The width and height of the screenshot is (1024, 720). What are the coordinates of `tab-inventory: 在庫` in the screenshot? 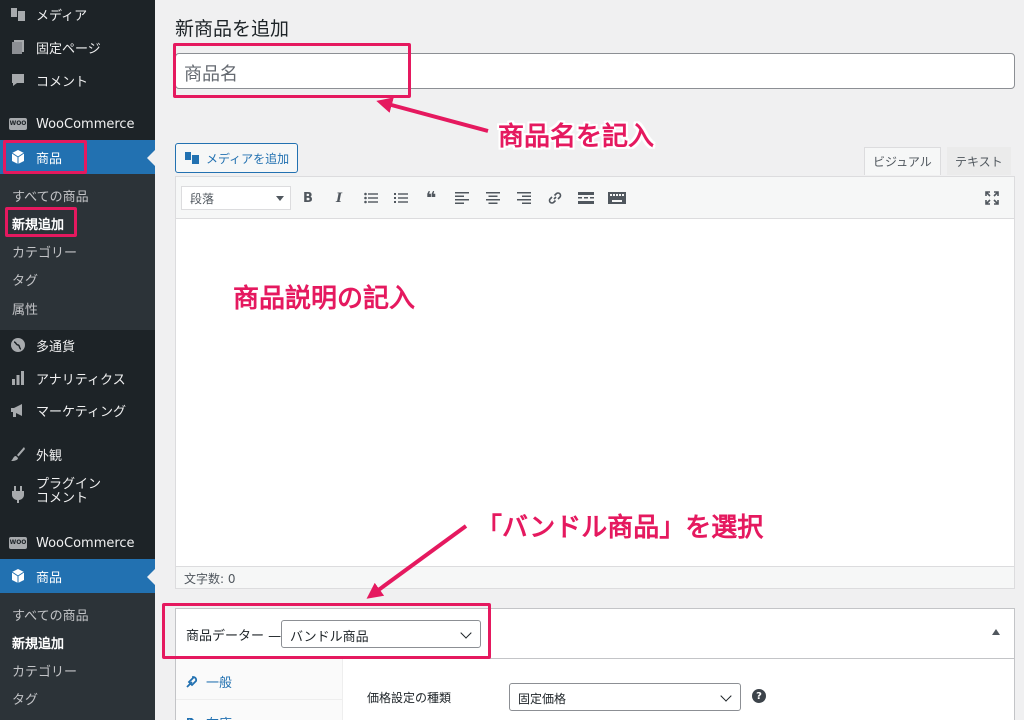 It's located at (209, 716).